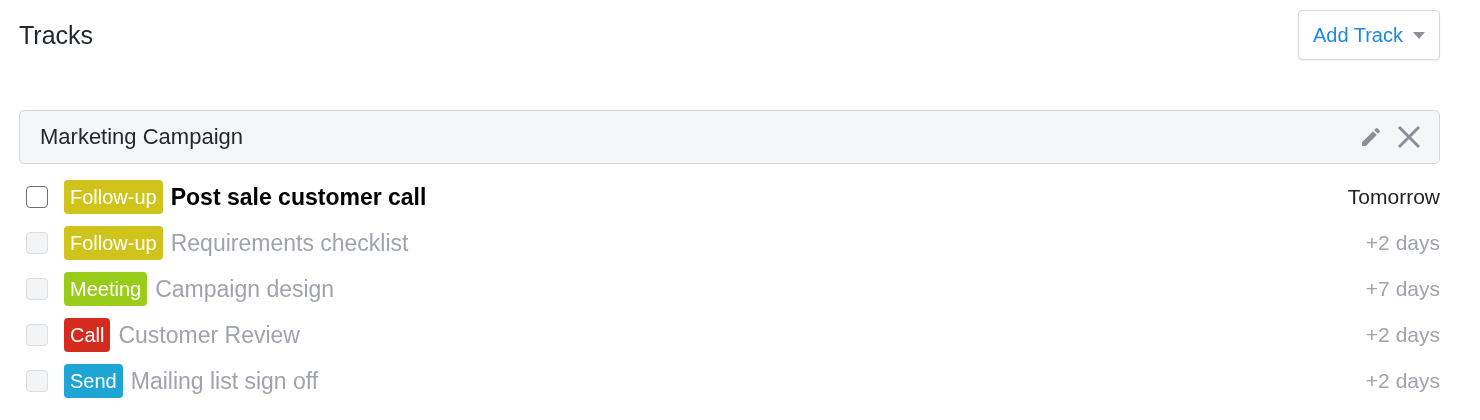 The image size is (1480, 420). What do you see at coordinates (1371, 137) in the screenshot?
I see `pencil-icon` at bounding box center [1371, 137].